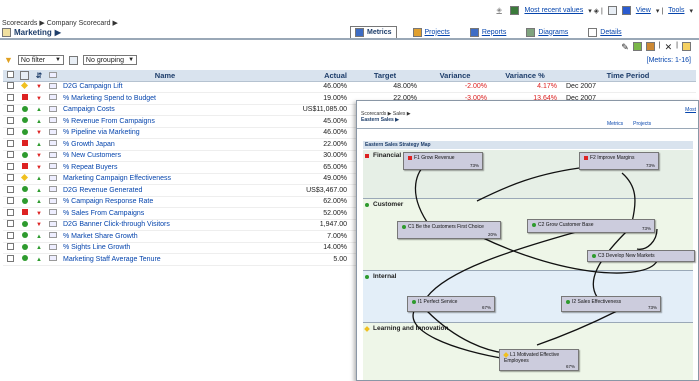 Image resolution: width=699 pixels, height=381 pixels. What do you see at coordinates (165, 202) in the screenshot?
I see `metric-name: % Campaign Response Rate` at bounding box center [165, 202].